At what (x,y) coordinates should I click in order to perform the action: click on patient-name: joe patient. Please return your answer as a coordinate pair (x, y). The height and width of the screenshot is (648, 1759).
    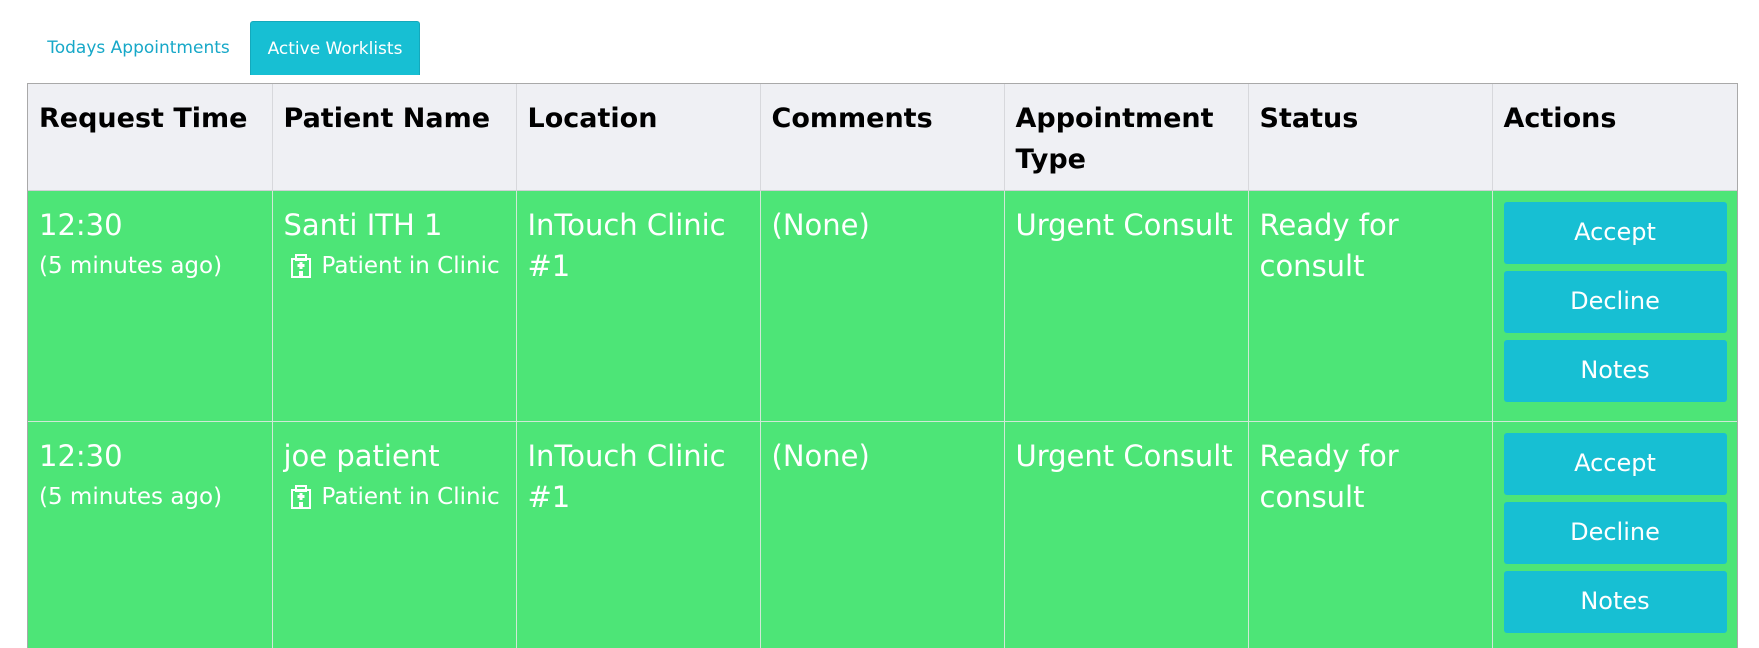
    Looking at the image, I should click on (361, 455).